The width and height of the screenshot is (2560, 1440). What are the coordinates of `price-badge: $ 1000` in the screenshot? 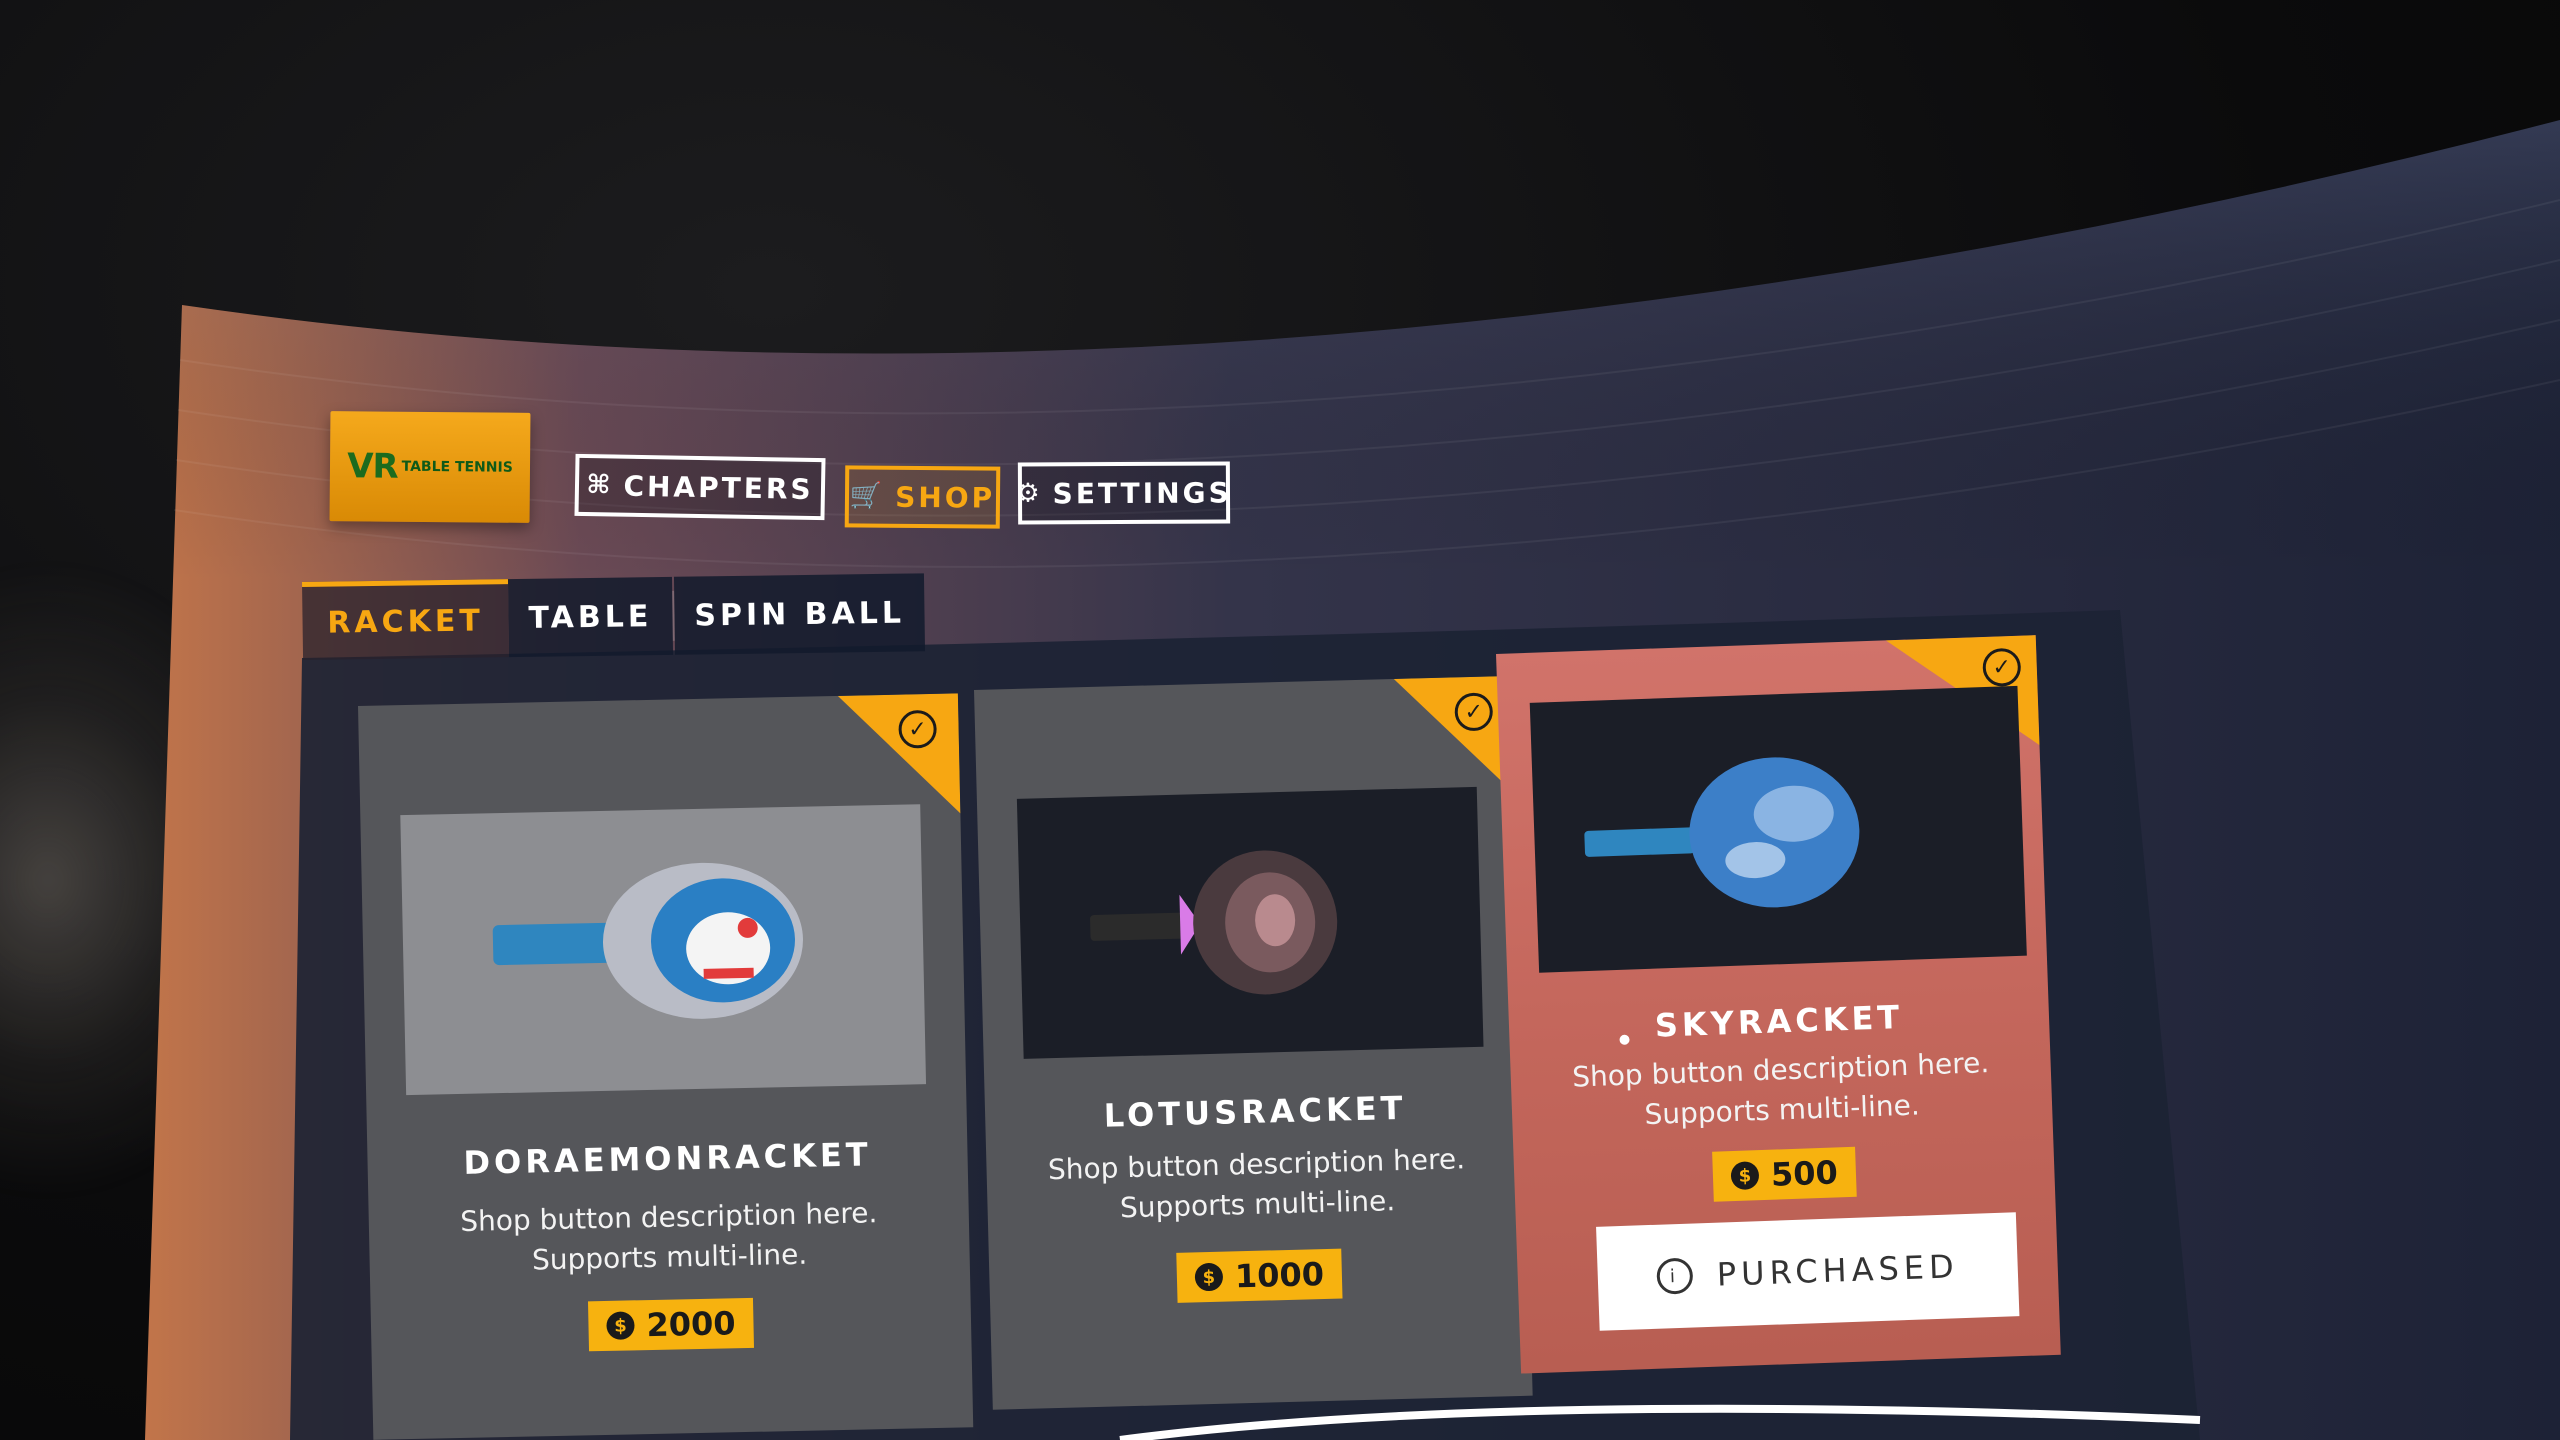 It's located at (1259, 1275).